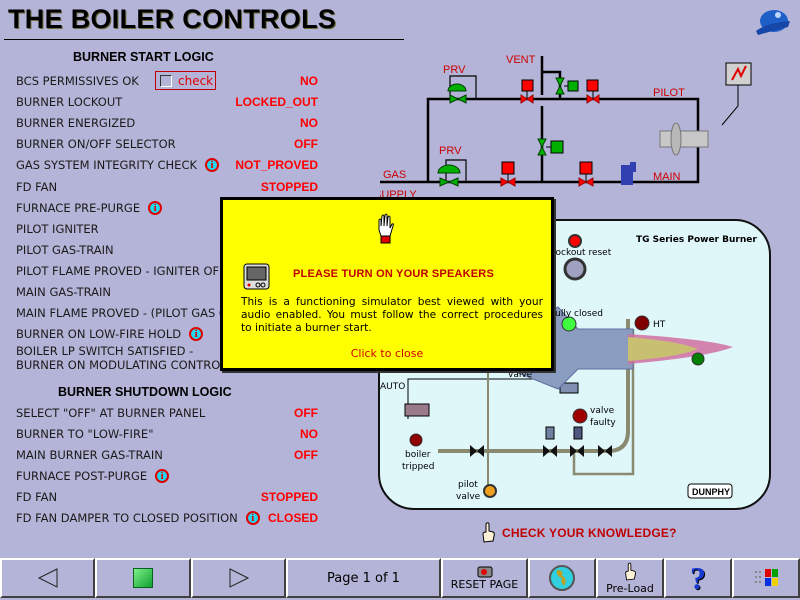 The image size is (800, 600). What do you see at coordinates (65, 249) in the screenshot?
I see `row-label: PILOT GAS-TRAIN` at bounding box center [65, 249].